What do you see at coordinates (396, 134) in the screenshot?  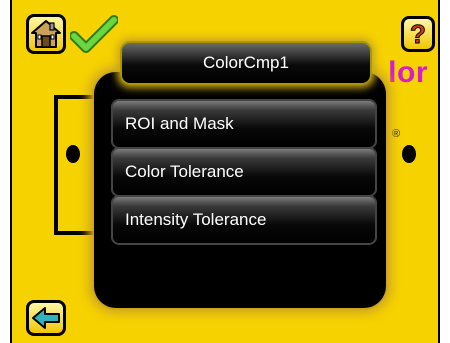 I see `registered-mark: ®` at bounding box center [396, 134].